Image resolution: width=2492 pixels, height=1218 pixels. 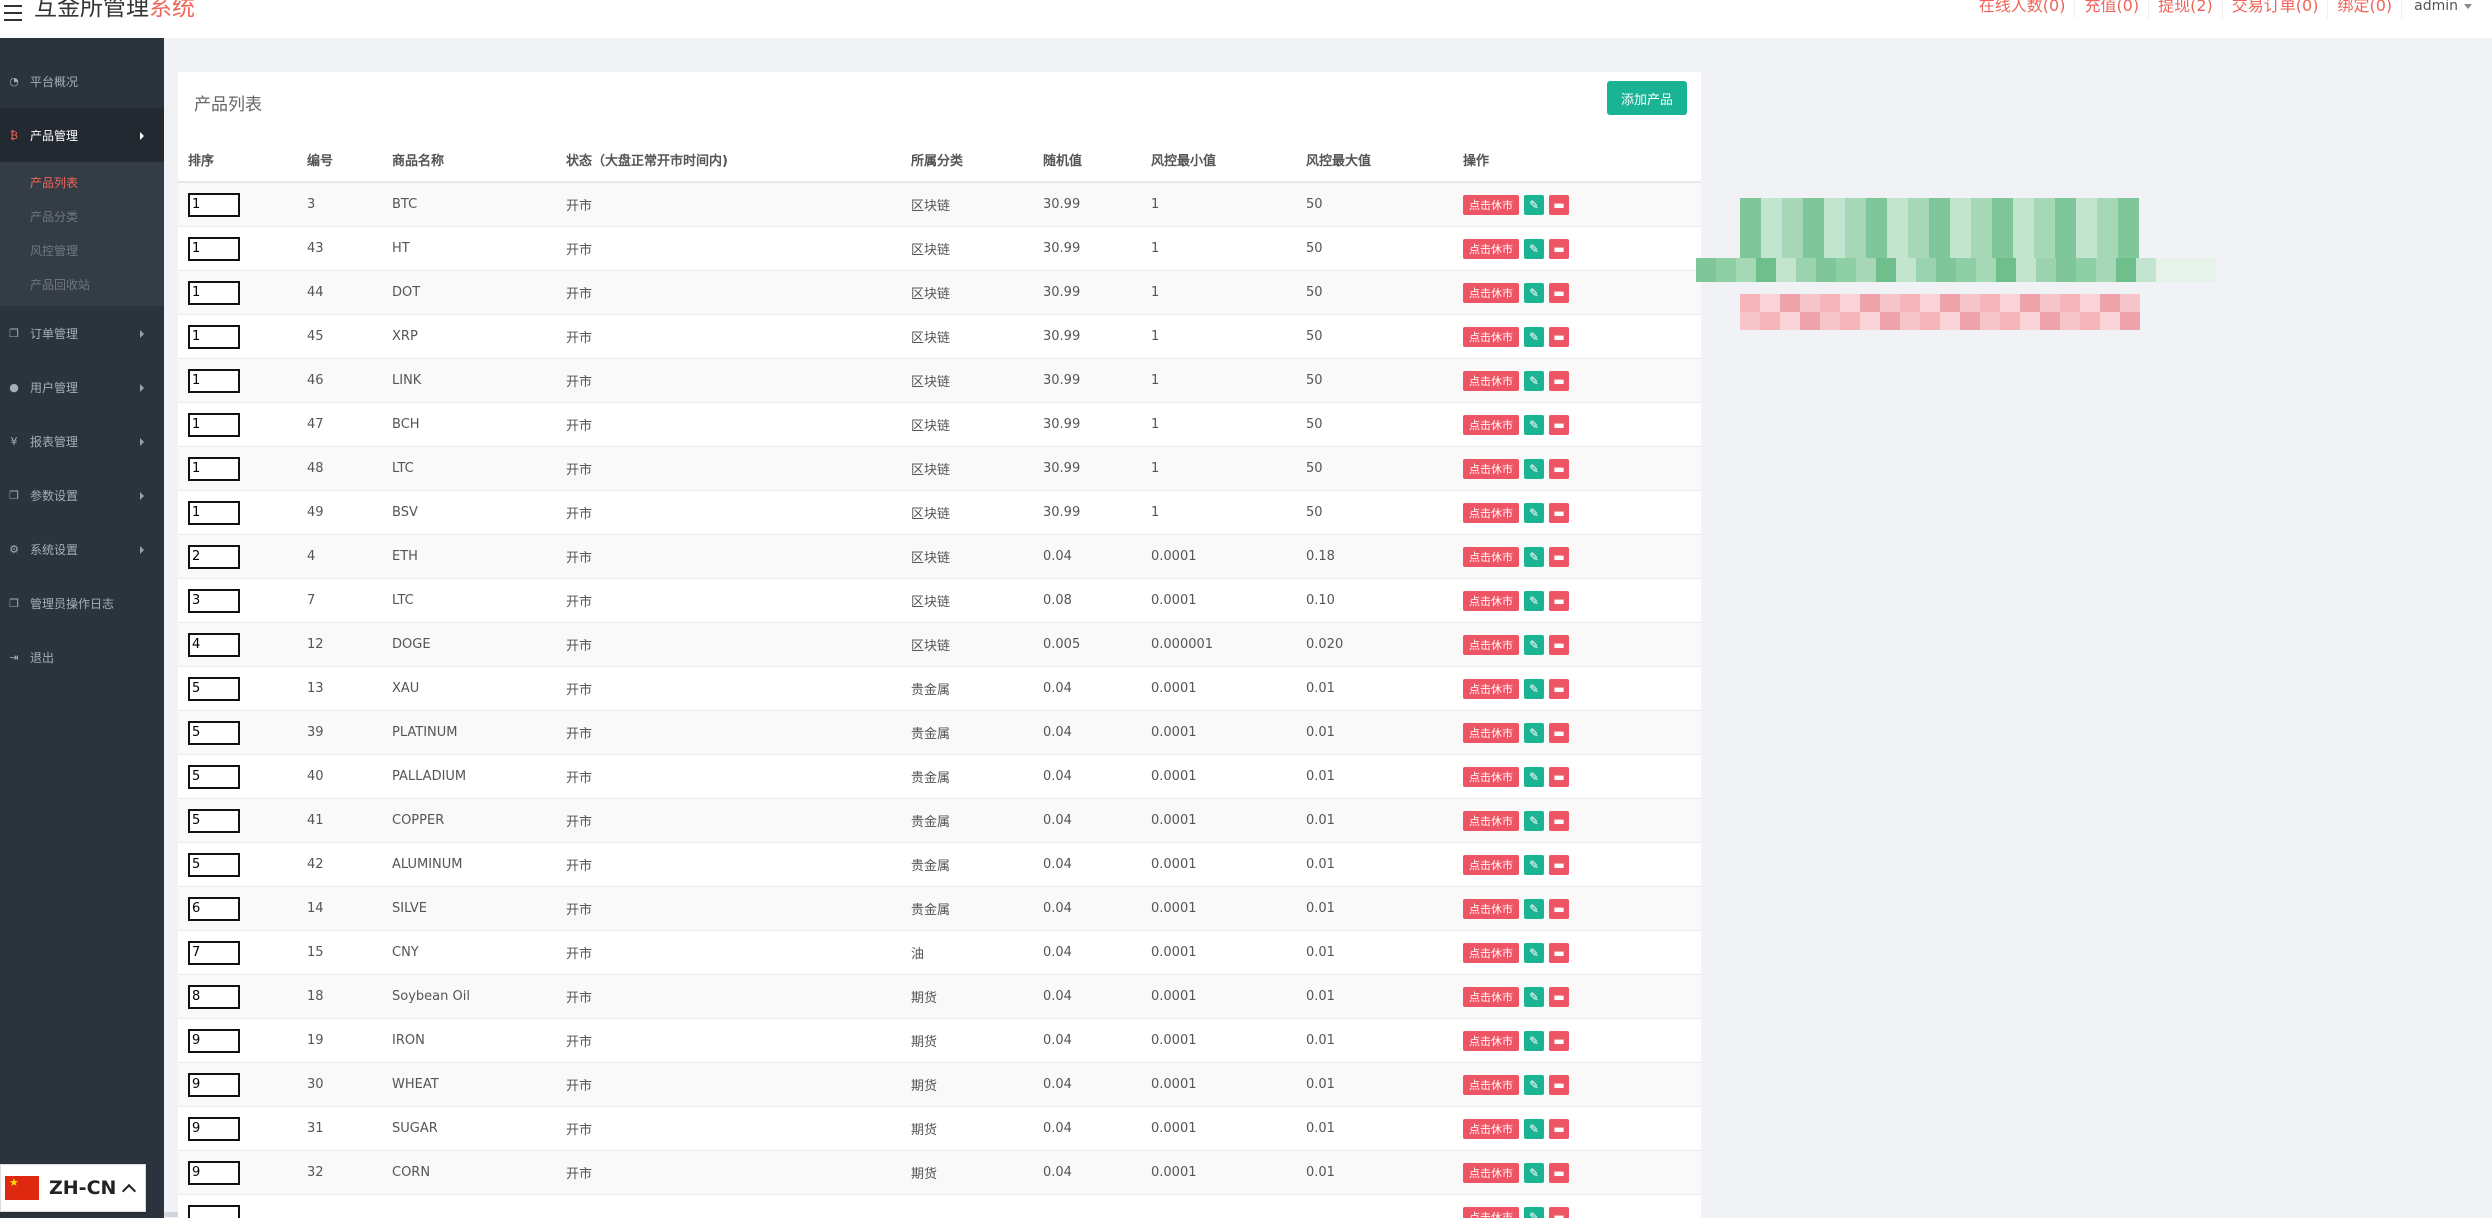 I want to click on top-link-2: 提现(2), so click(x=2185, y=9).